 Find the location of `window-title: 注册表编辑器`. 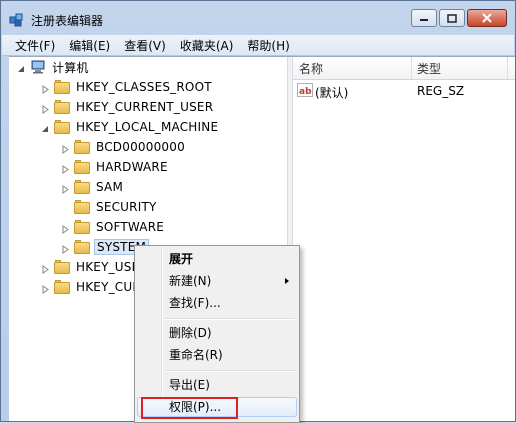

window-title: 注册表编辑器 is located at coordinates (67, 21).